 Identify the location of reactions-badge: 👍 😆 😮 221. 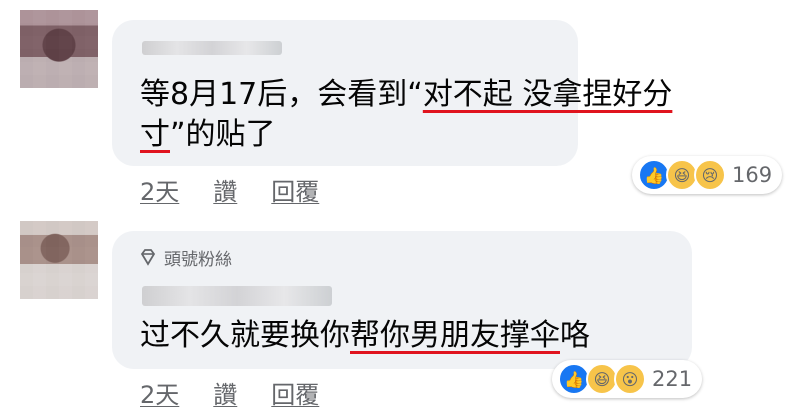
(627, 379).